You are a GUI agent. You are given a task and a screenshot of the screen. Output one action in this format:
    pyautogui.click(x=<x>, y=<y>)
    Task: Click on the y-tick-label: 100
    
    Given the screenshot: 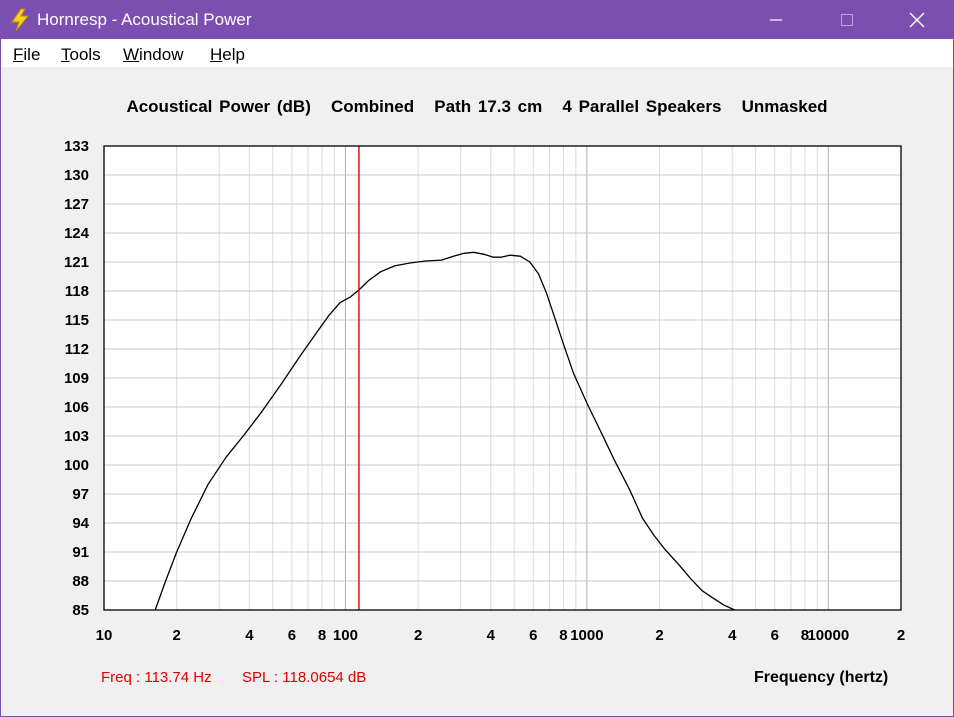 What is the action you would take?
    pyautogui.click(x=76, y=465)
    